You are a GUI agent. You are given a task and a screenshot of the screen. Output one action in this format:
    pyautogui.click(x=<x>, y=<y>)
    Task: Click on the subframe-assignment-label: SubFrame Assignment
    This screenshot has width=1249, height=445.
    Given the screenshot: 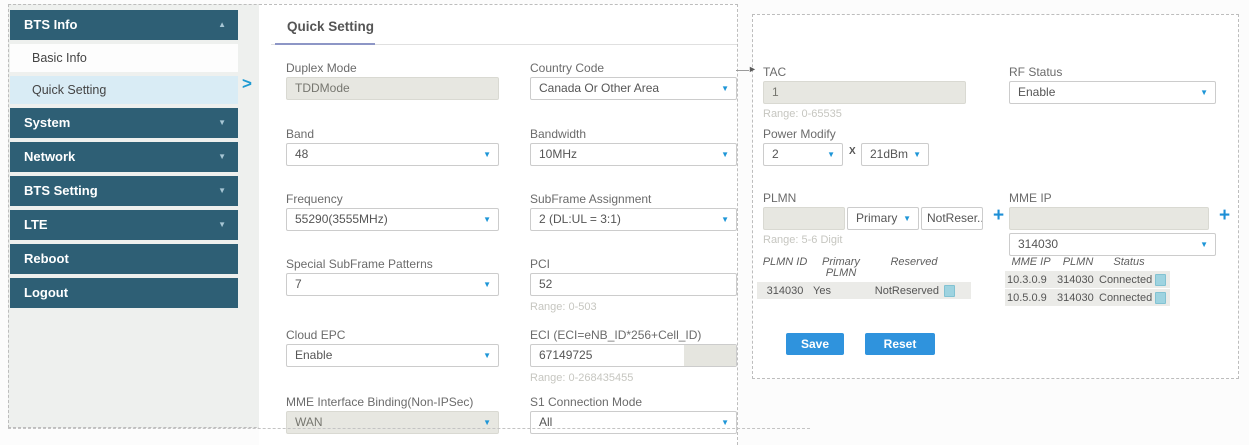 What is the action you would take?
    pyautogui.click(x=591, y=199)
    